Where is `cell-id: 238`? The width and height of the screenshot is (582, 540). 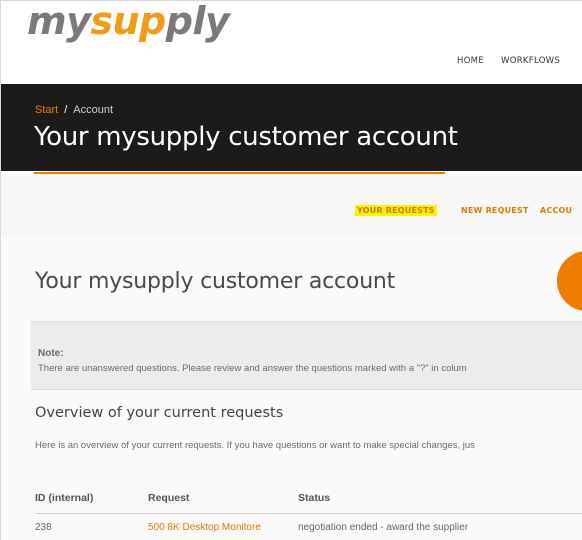
cell-id: 238 is located at coordinates (43, 527).